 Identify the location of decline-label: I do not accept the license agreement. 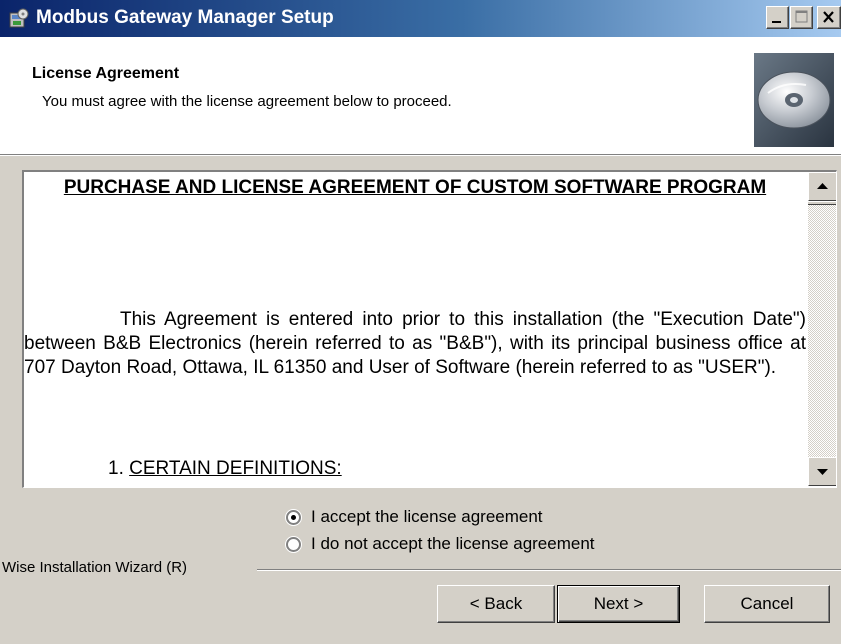
(453, 544).